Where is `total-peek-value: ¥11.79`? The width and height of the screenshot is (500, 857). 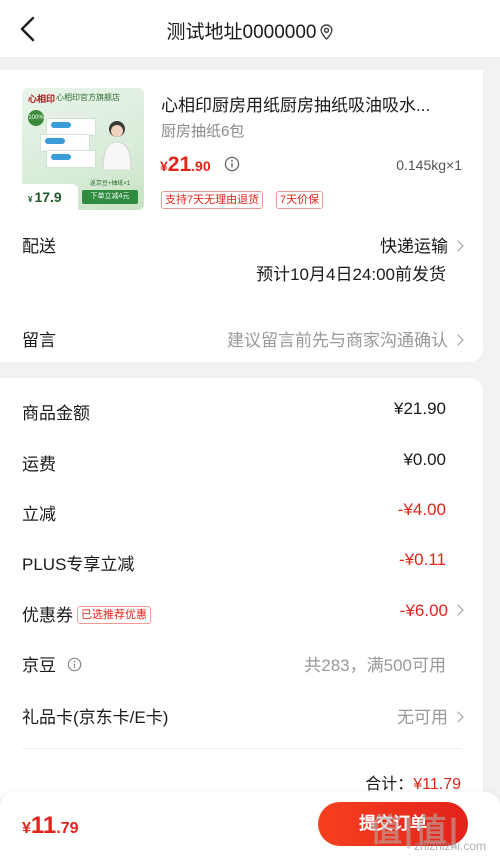 total-peek-value: ¥11.79 is located at coordinates (437, 784).